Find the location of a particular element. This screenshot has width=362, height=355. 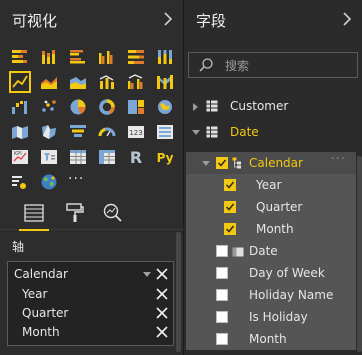

axis-field-well: Calendar Year Quarter Month is located at coordinates (90, 303).